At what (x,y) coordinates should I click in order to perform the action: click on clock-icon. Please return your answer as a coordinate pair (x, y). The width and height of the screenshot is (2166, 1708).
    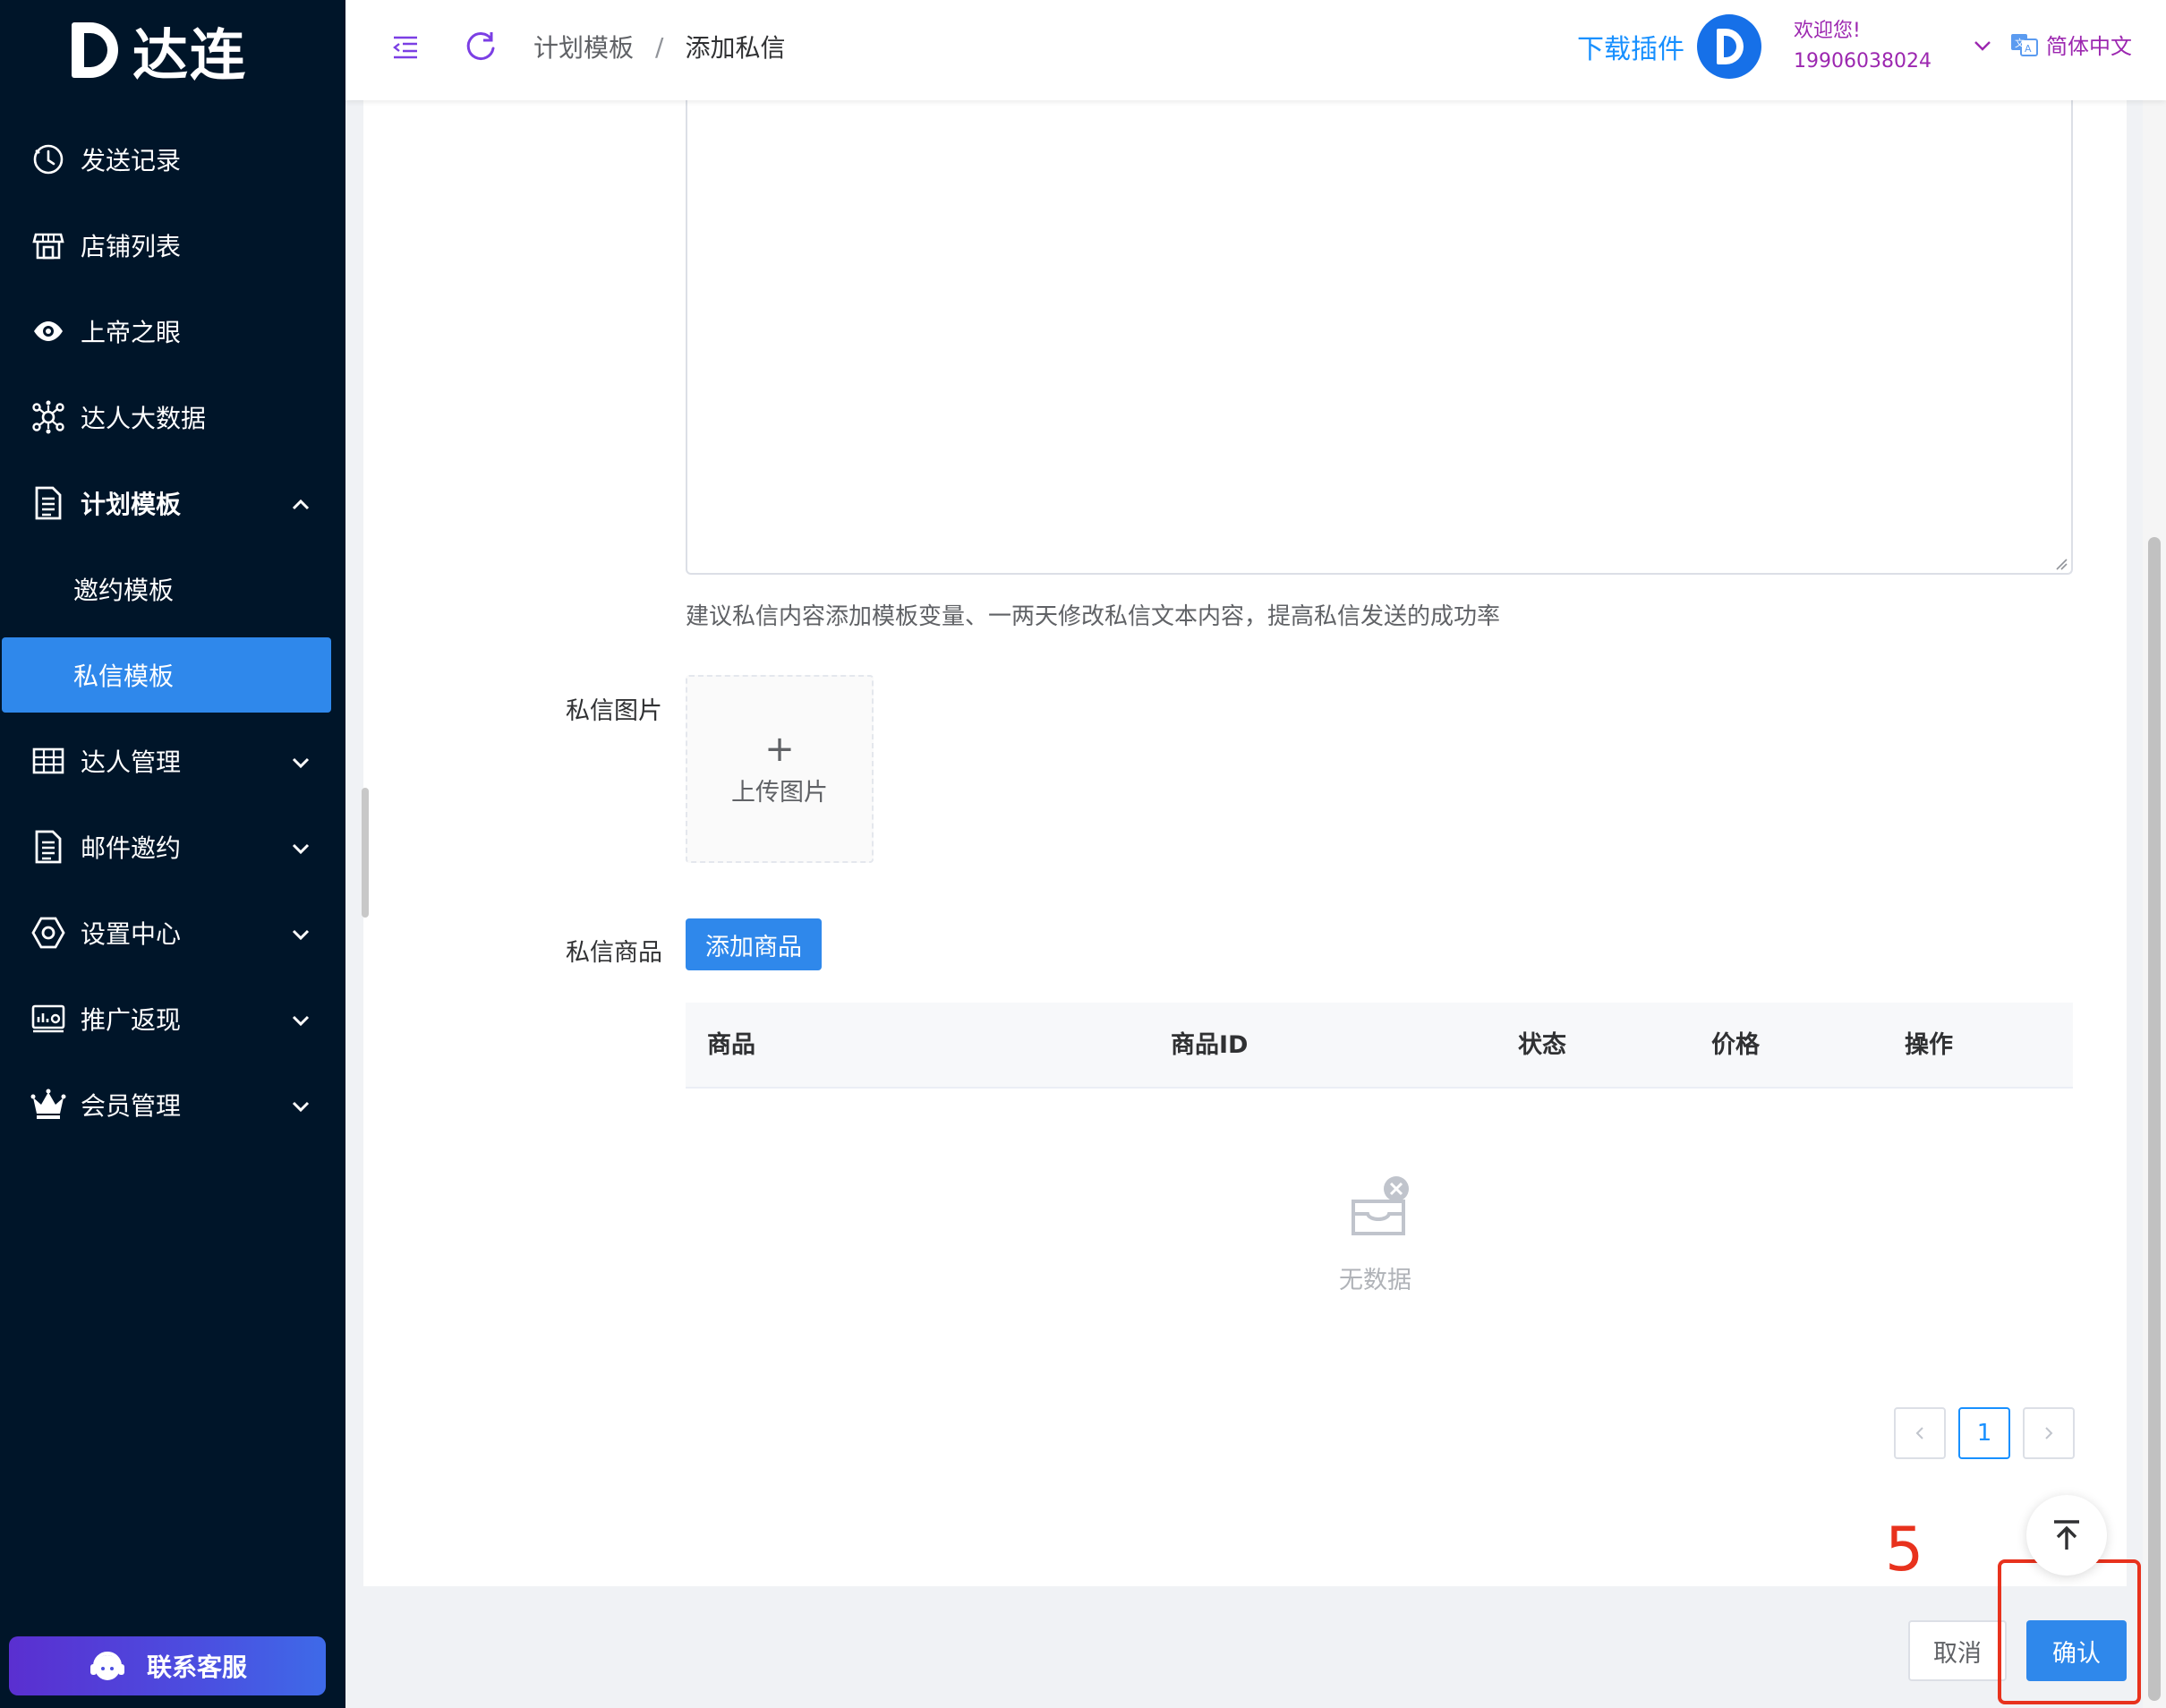
    Looking at the image, I should click on (48, 159).